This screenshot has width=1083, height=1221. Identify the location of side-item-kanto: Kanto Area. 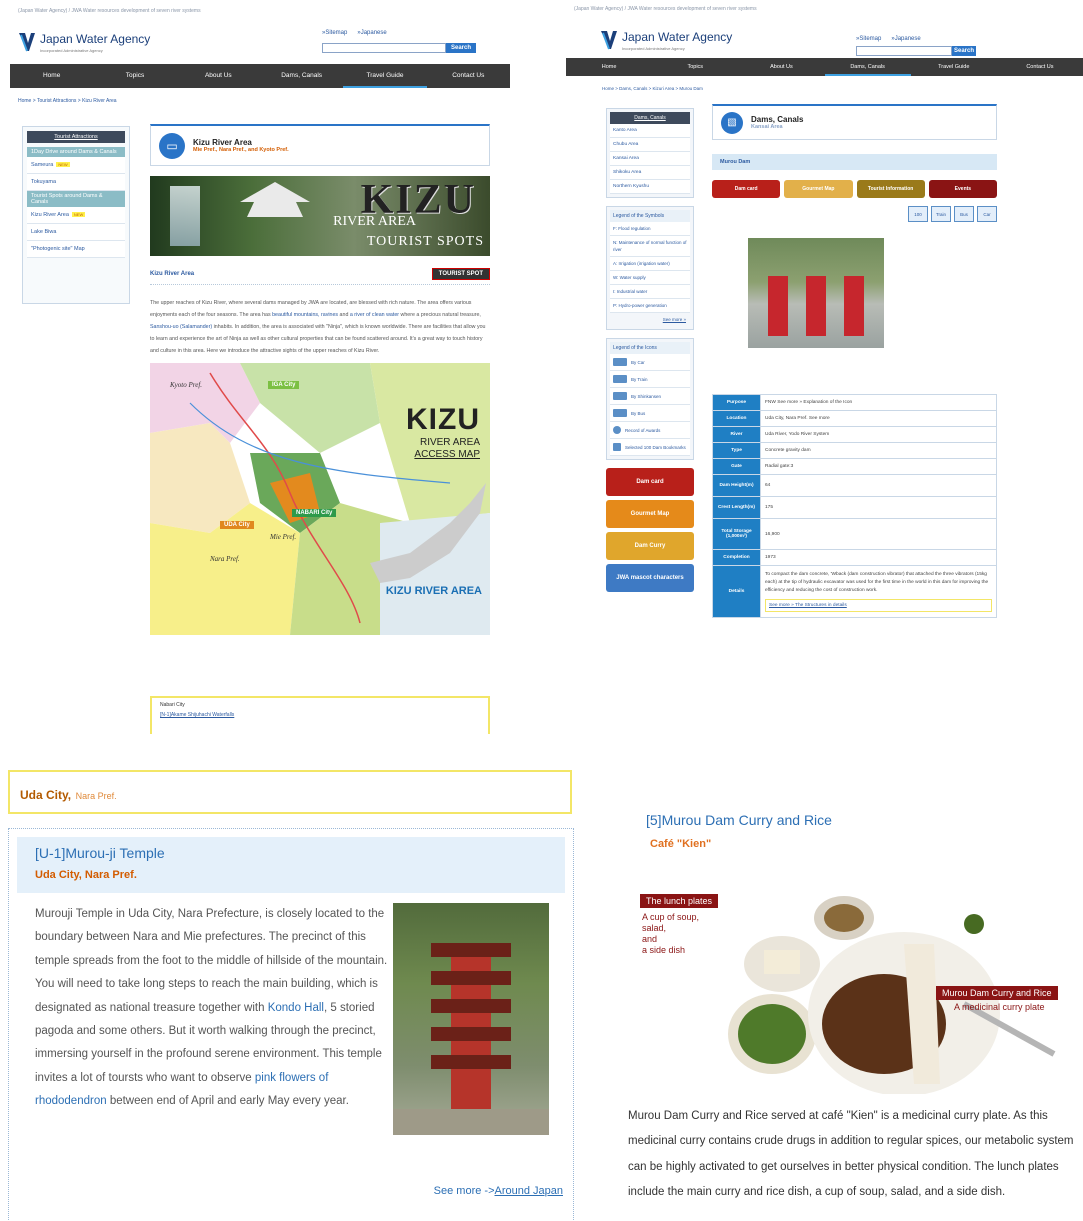
(650, 131).